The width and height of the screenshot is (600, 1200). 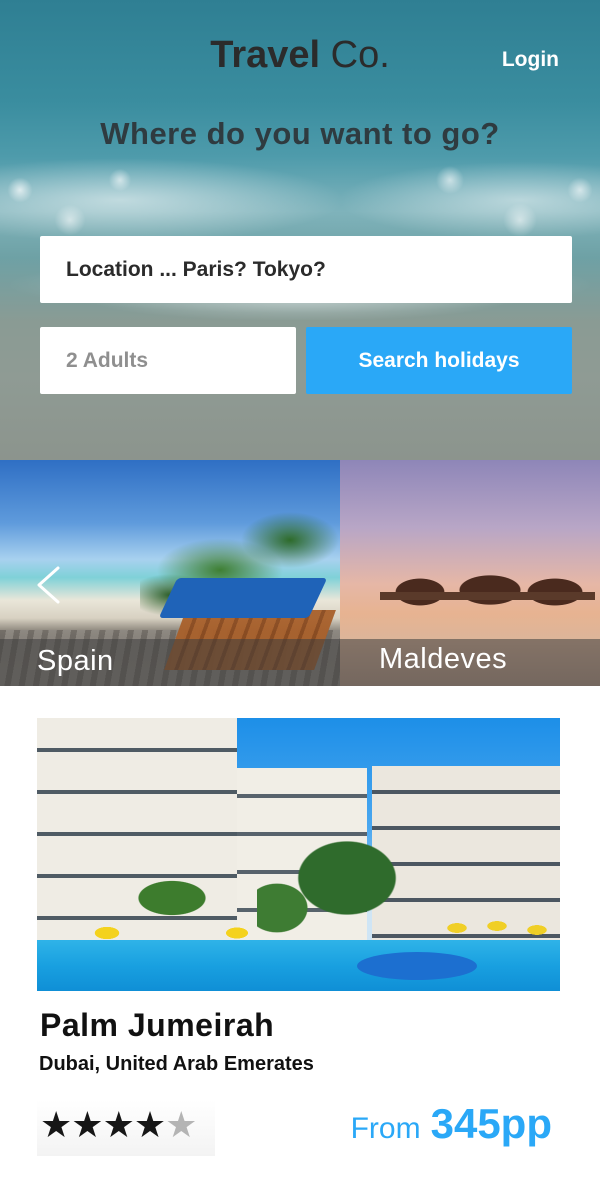 I want to click on location-input, so click(x=306, y=269).